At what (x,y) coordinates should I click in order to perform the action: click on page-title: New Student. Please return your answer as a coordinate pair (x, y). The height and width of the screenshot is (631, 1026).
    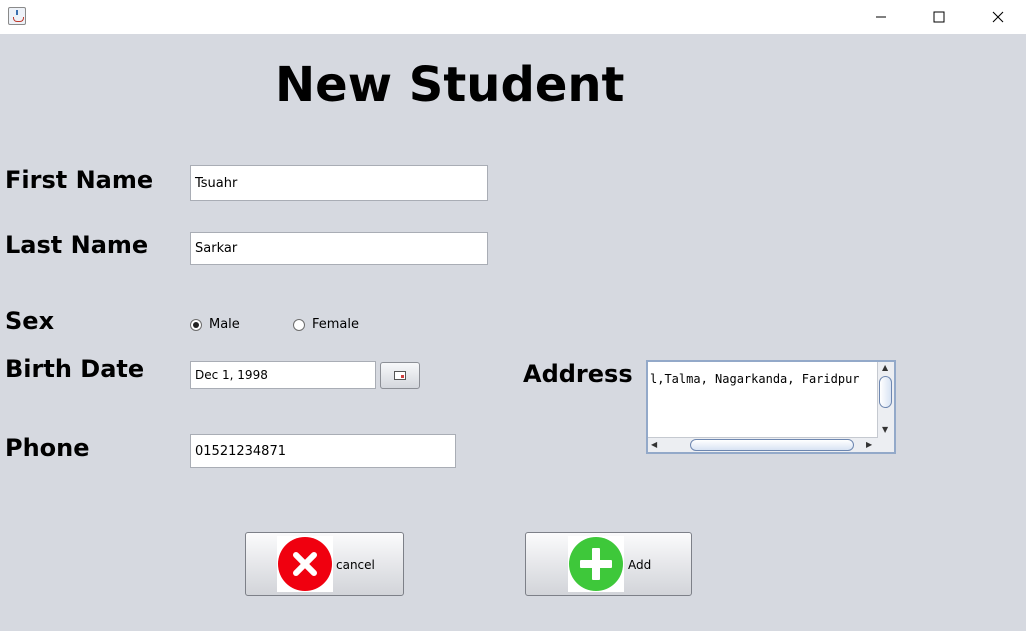
    Looking at the image, I should click on (450, 85).